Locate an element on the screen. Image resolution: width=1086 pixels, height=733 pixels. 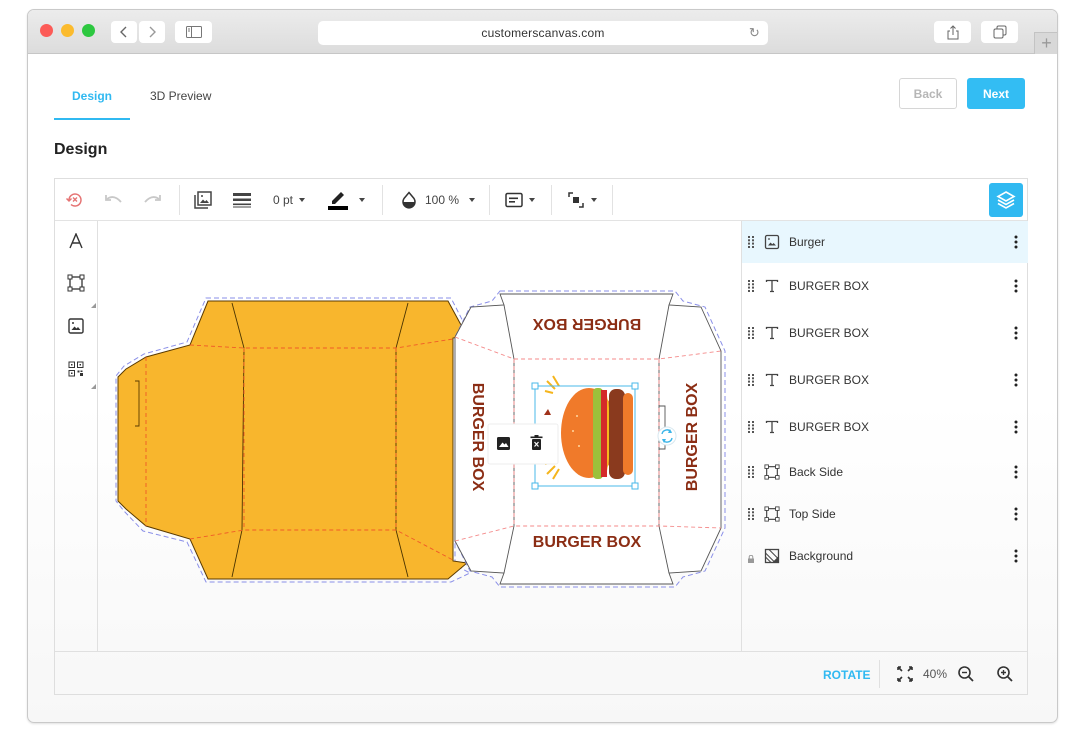
box-text-bottom: BURGER BOX is located at coordinates (587, 542).